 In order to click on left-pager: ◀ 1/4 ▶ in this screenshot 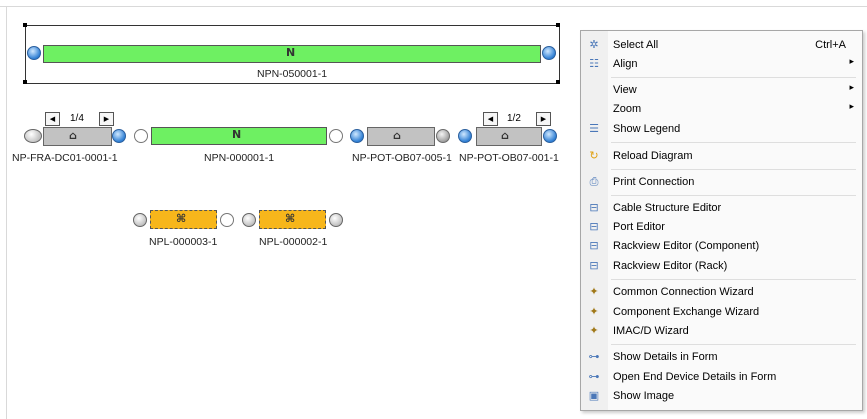, I will do `click(80, 119)`.